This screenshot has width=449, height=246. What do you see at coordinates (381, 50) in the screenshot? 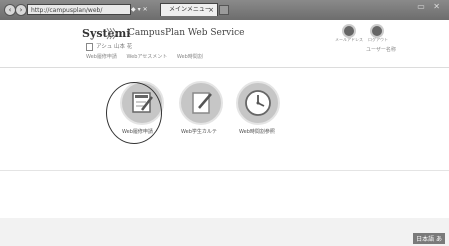
I see `user-name-label: ユーザー名称` at bounding box center [381, 50].